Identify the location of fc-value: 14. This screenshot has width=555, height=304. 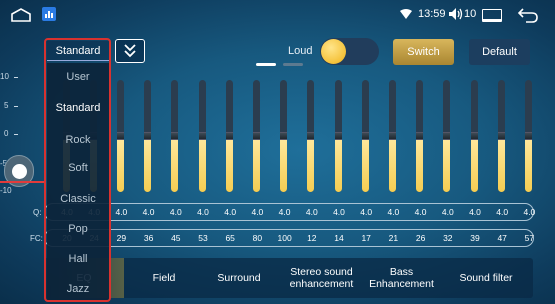
(339, 238).